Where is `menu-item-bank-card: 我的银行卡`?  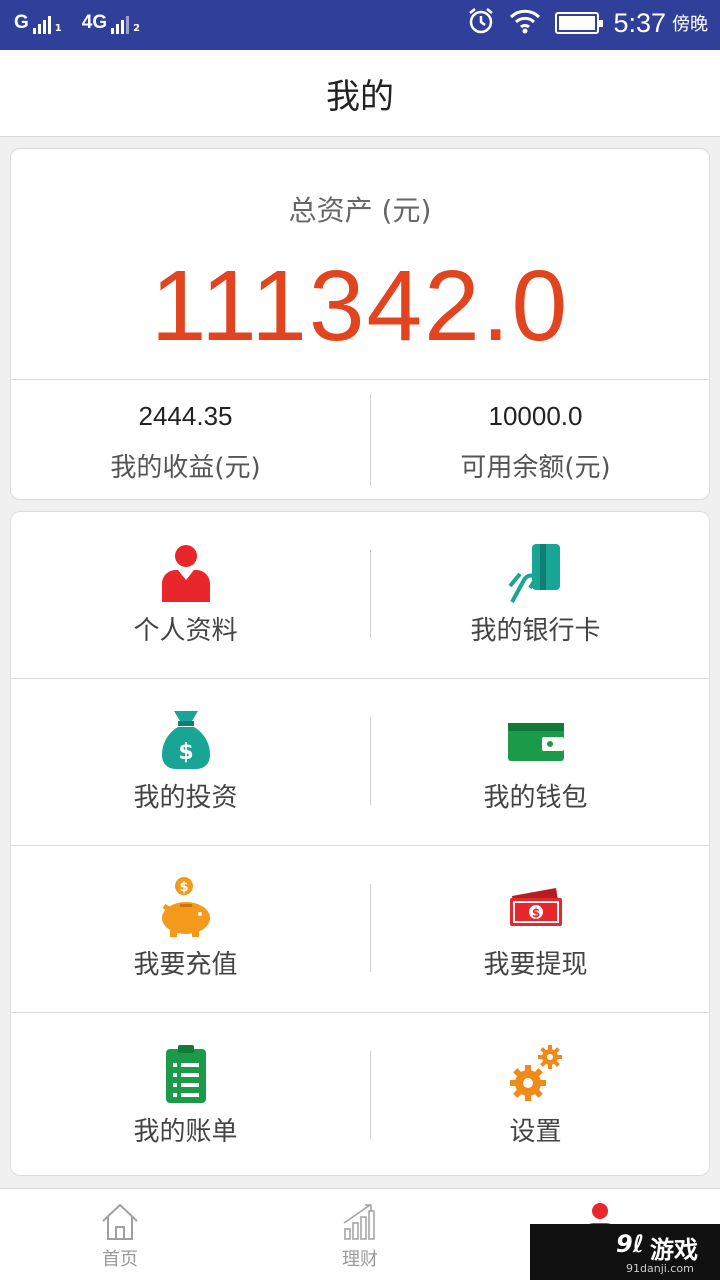 menu-item-bank-card: 我的银行卡 is located at coordinates (535, 595).